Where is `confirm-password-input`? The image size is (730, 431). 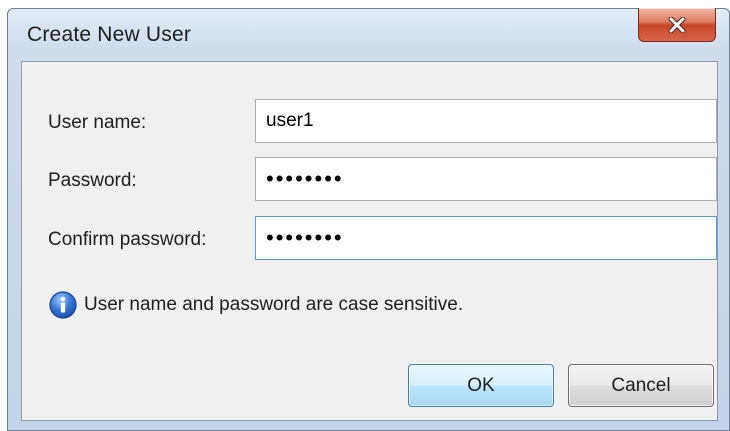
confirm-password-input is located at coordinates (486, 238).